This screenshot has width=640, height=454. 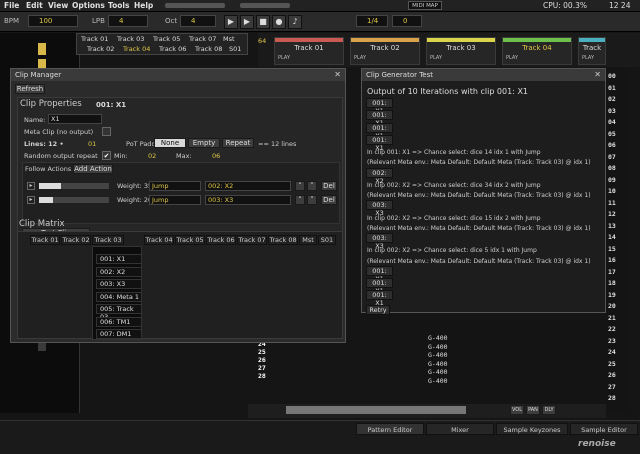 What do you see at coordinates (93, 169) in the screenshot?
I see `add-action-button: Add Action` at bounding box center [93, 169].